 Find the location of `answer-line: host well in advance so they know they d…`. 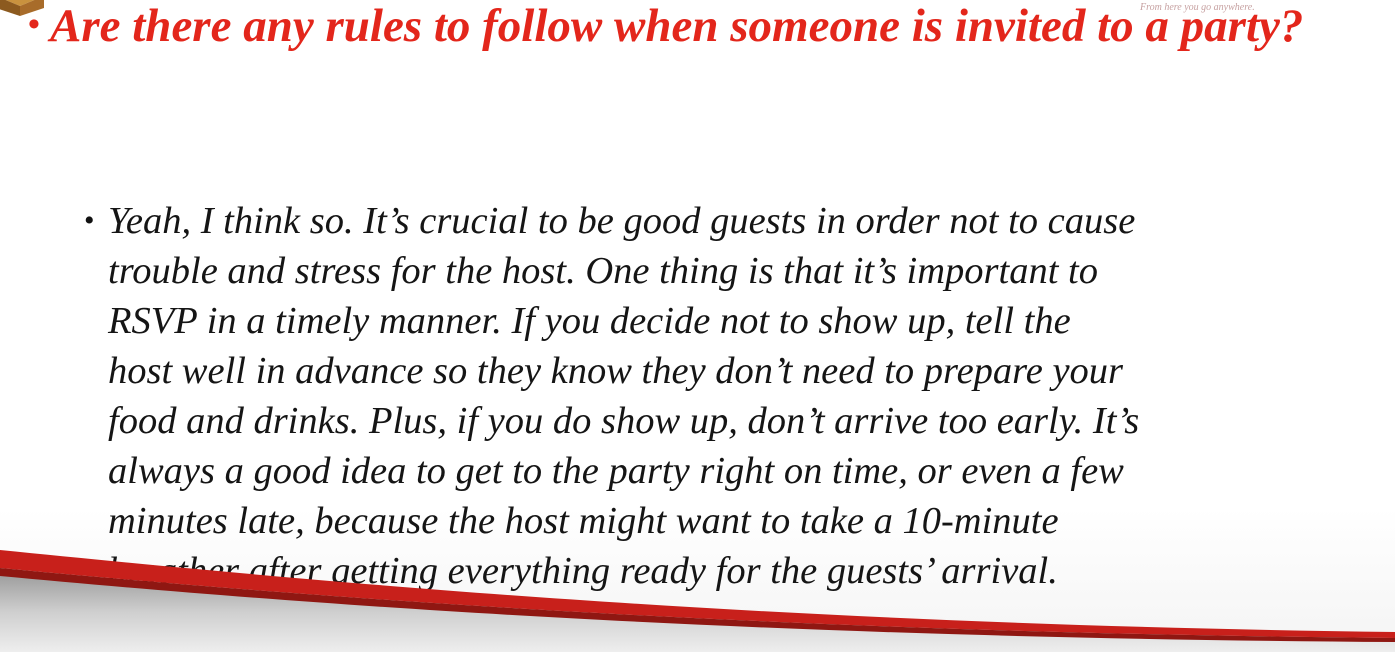

answer-line: host well in advance so they know they d… is located at coordinates (616, 371).